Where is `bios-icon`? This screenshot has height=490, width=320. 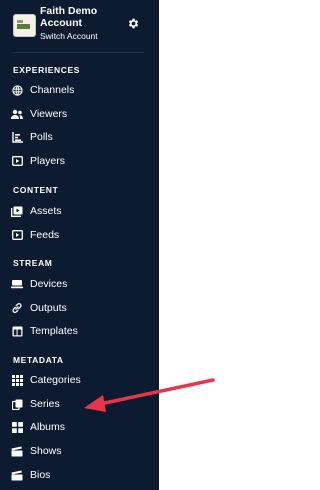 bios-icon is located at coordinates (17, 475).